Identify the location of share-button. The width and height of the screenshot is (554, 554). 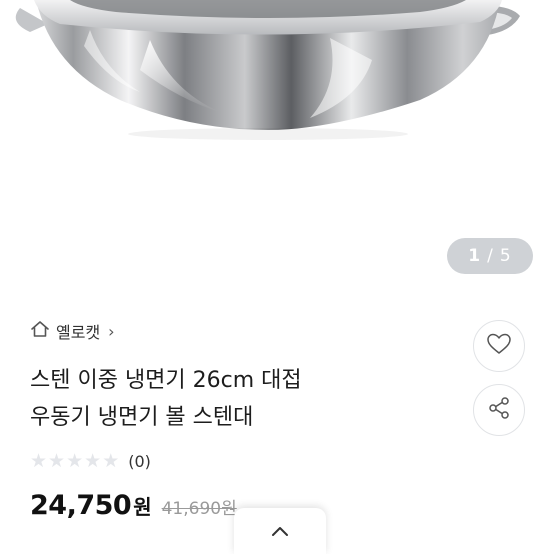
(499, 410).